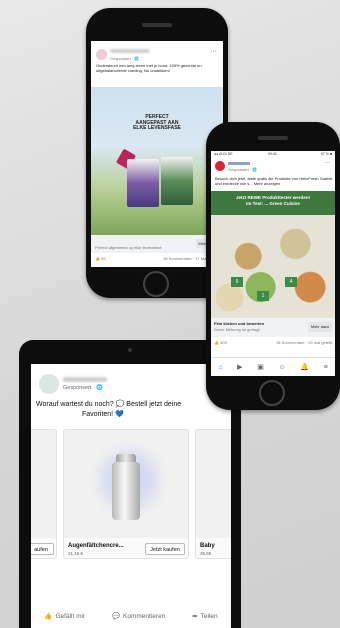 The width and height of the screenshot is (340, 628). I want to click on engagement-stats: 👍 403 34 Kommentare · 23 mal geteilt, so click(273, 344).